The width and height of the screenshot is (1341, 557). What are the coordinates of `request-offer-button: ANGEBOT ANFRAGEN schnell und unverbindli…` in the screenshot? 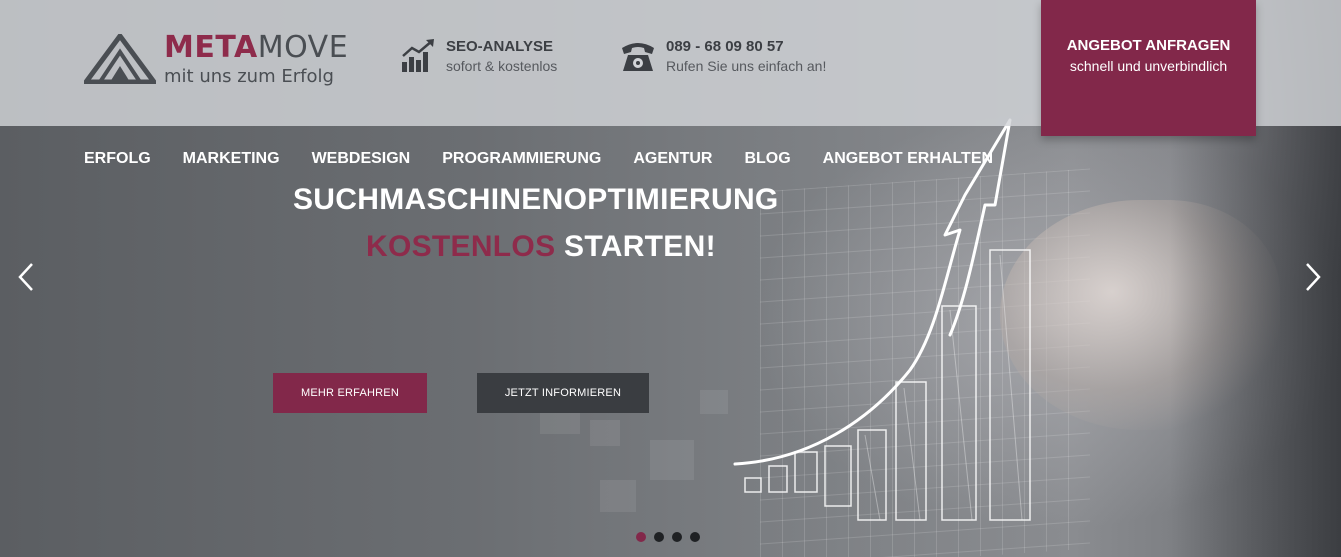 It's located at (1148, 68).